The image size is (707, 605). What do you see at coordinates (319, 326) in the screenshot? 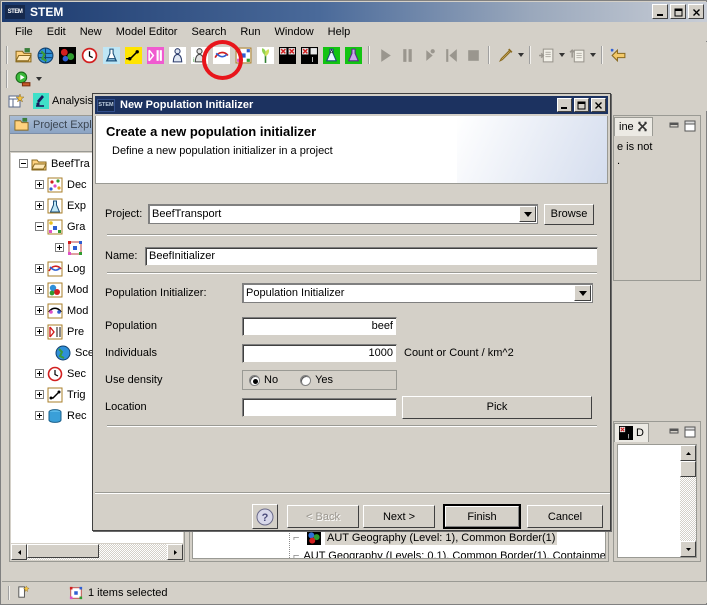
I see `population-input: beef` at bounding box center [319, 326].